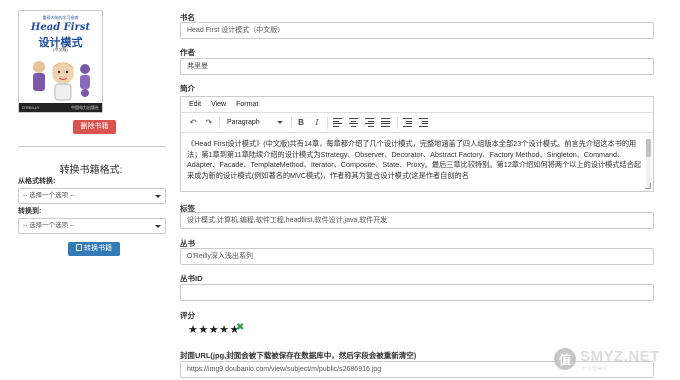  What do you see at coordinates (423, 122) in the screenshot?
I see `indent-icon` at bounding box center [423, 122].